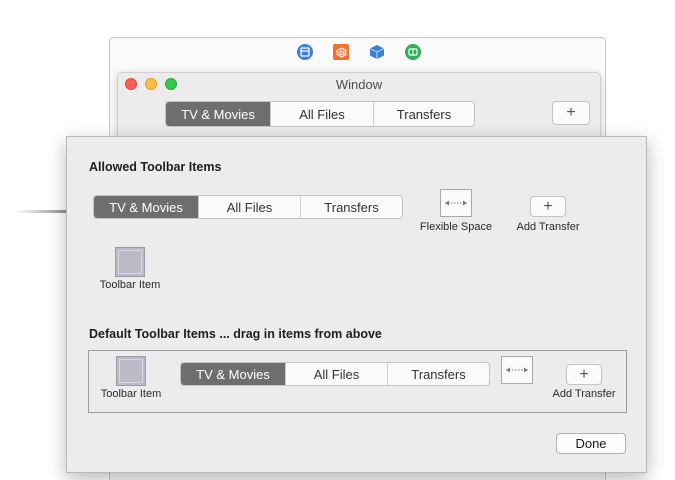 This screenshot has height=480, width=675. What do you see at coordinates (305, 52) in the screenshot?
I see `first-responder-icon` at bounding box center [305, 52].